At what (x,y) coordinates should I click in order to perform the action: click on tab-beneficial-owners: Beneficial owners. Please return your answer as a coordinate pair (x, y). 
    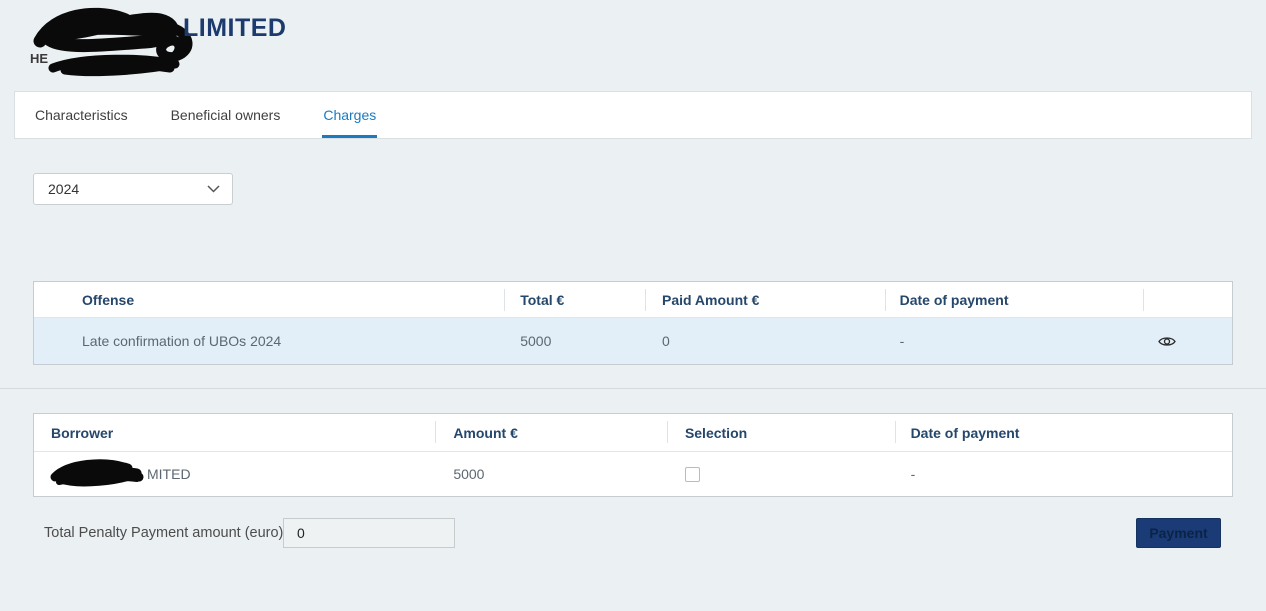
    Looking at the image, I should click on (226, 115).